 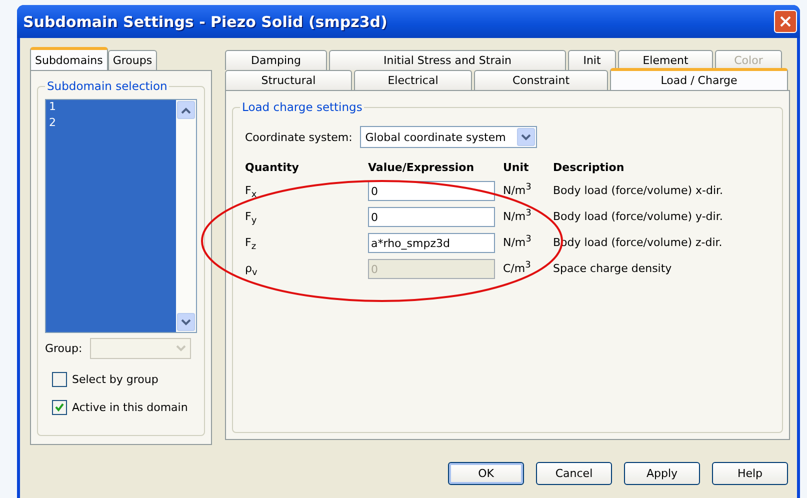 What do you see at coordinates (449, 137) in the screenshot?
I see `coordinate-select: Global coordinate system` at bounding box center [449, 137].